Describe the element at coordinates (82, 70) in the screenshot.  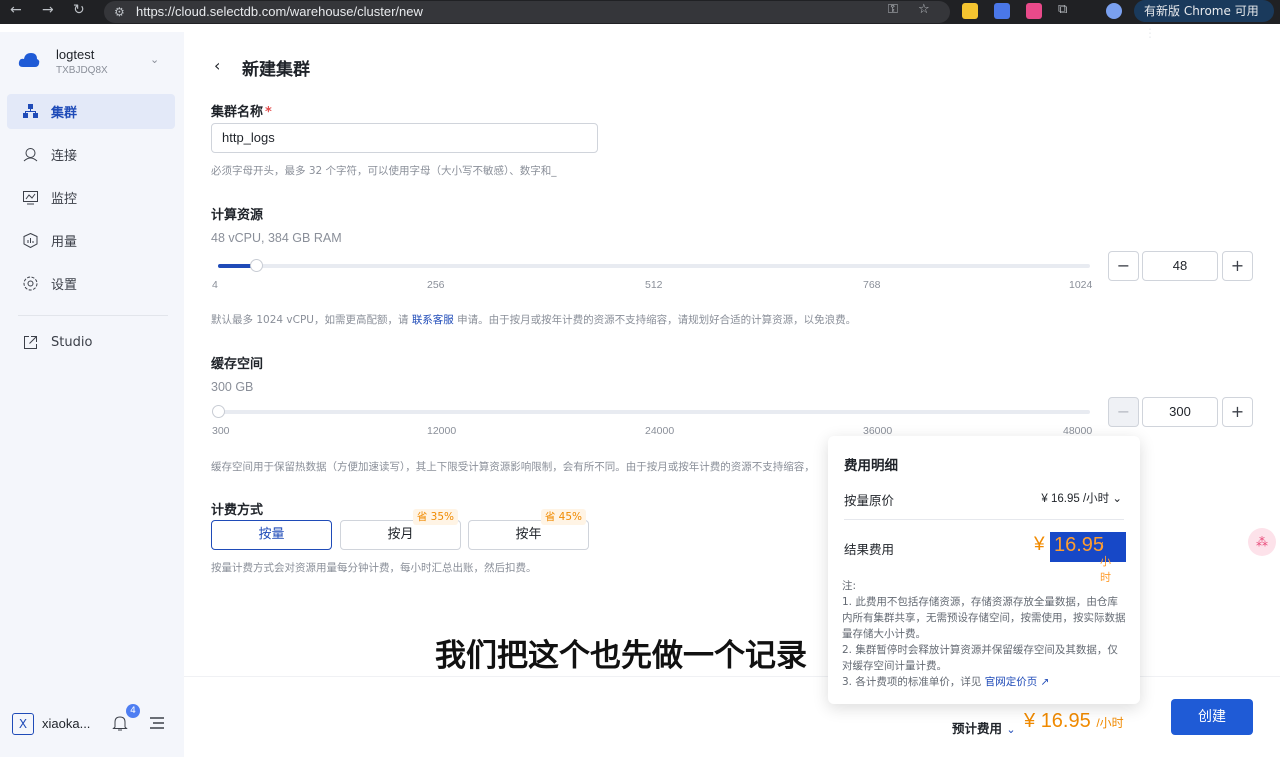
I see `workspace-id: TXBJDQ8X` at that location.